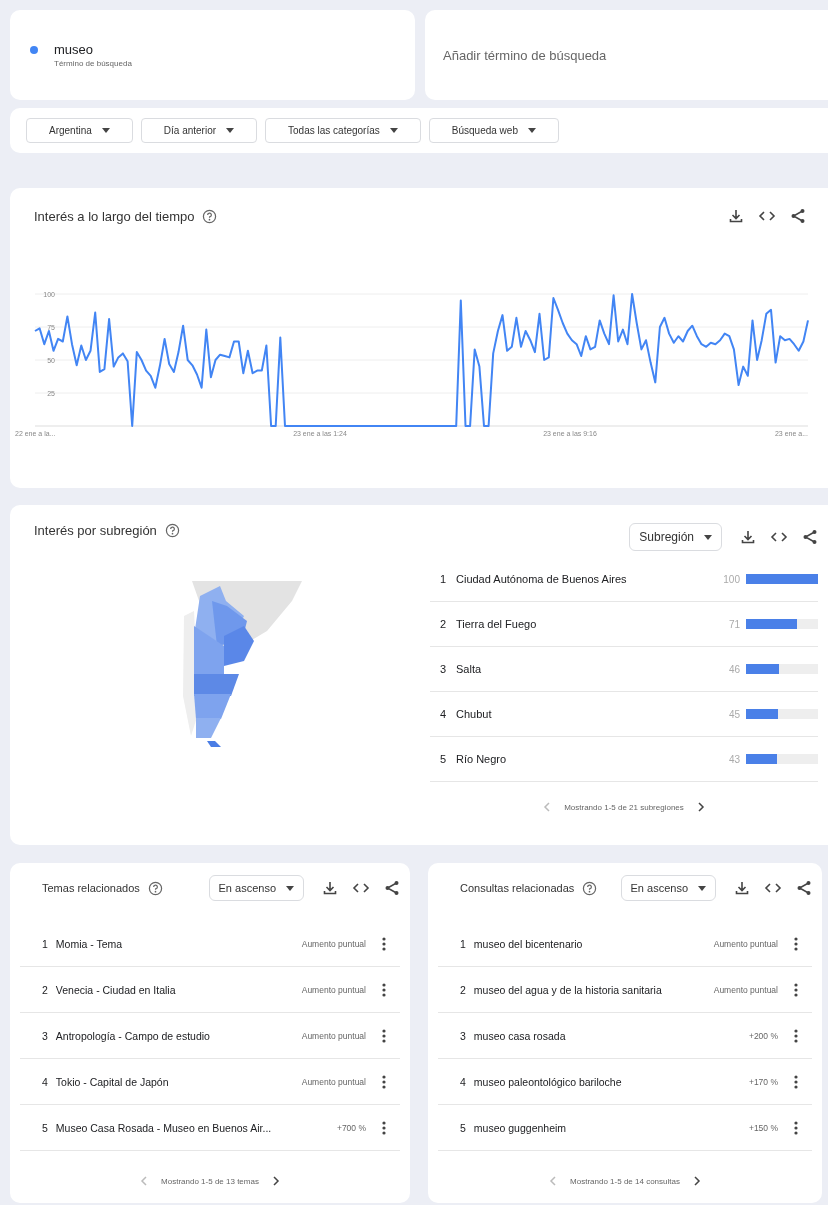  I want to click on region-name: Río Negro, so click(482, 759).